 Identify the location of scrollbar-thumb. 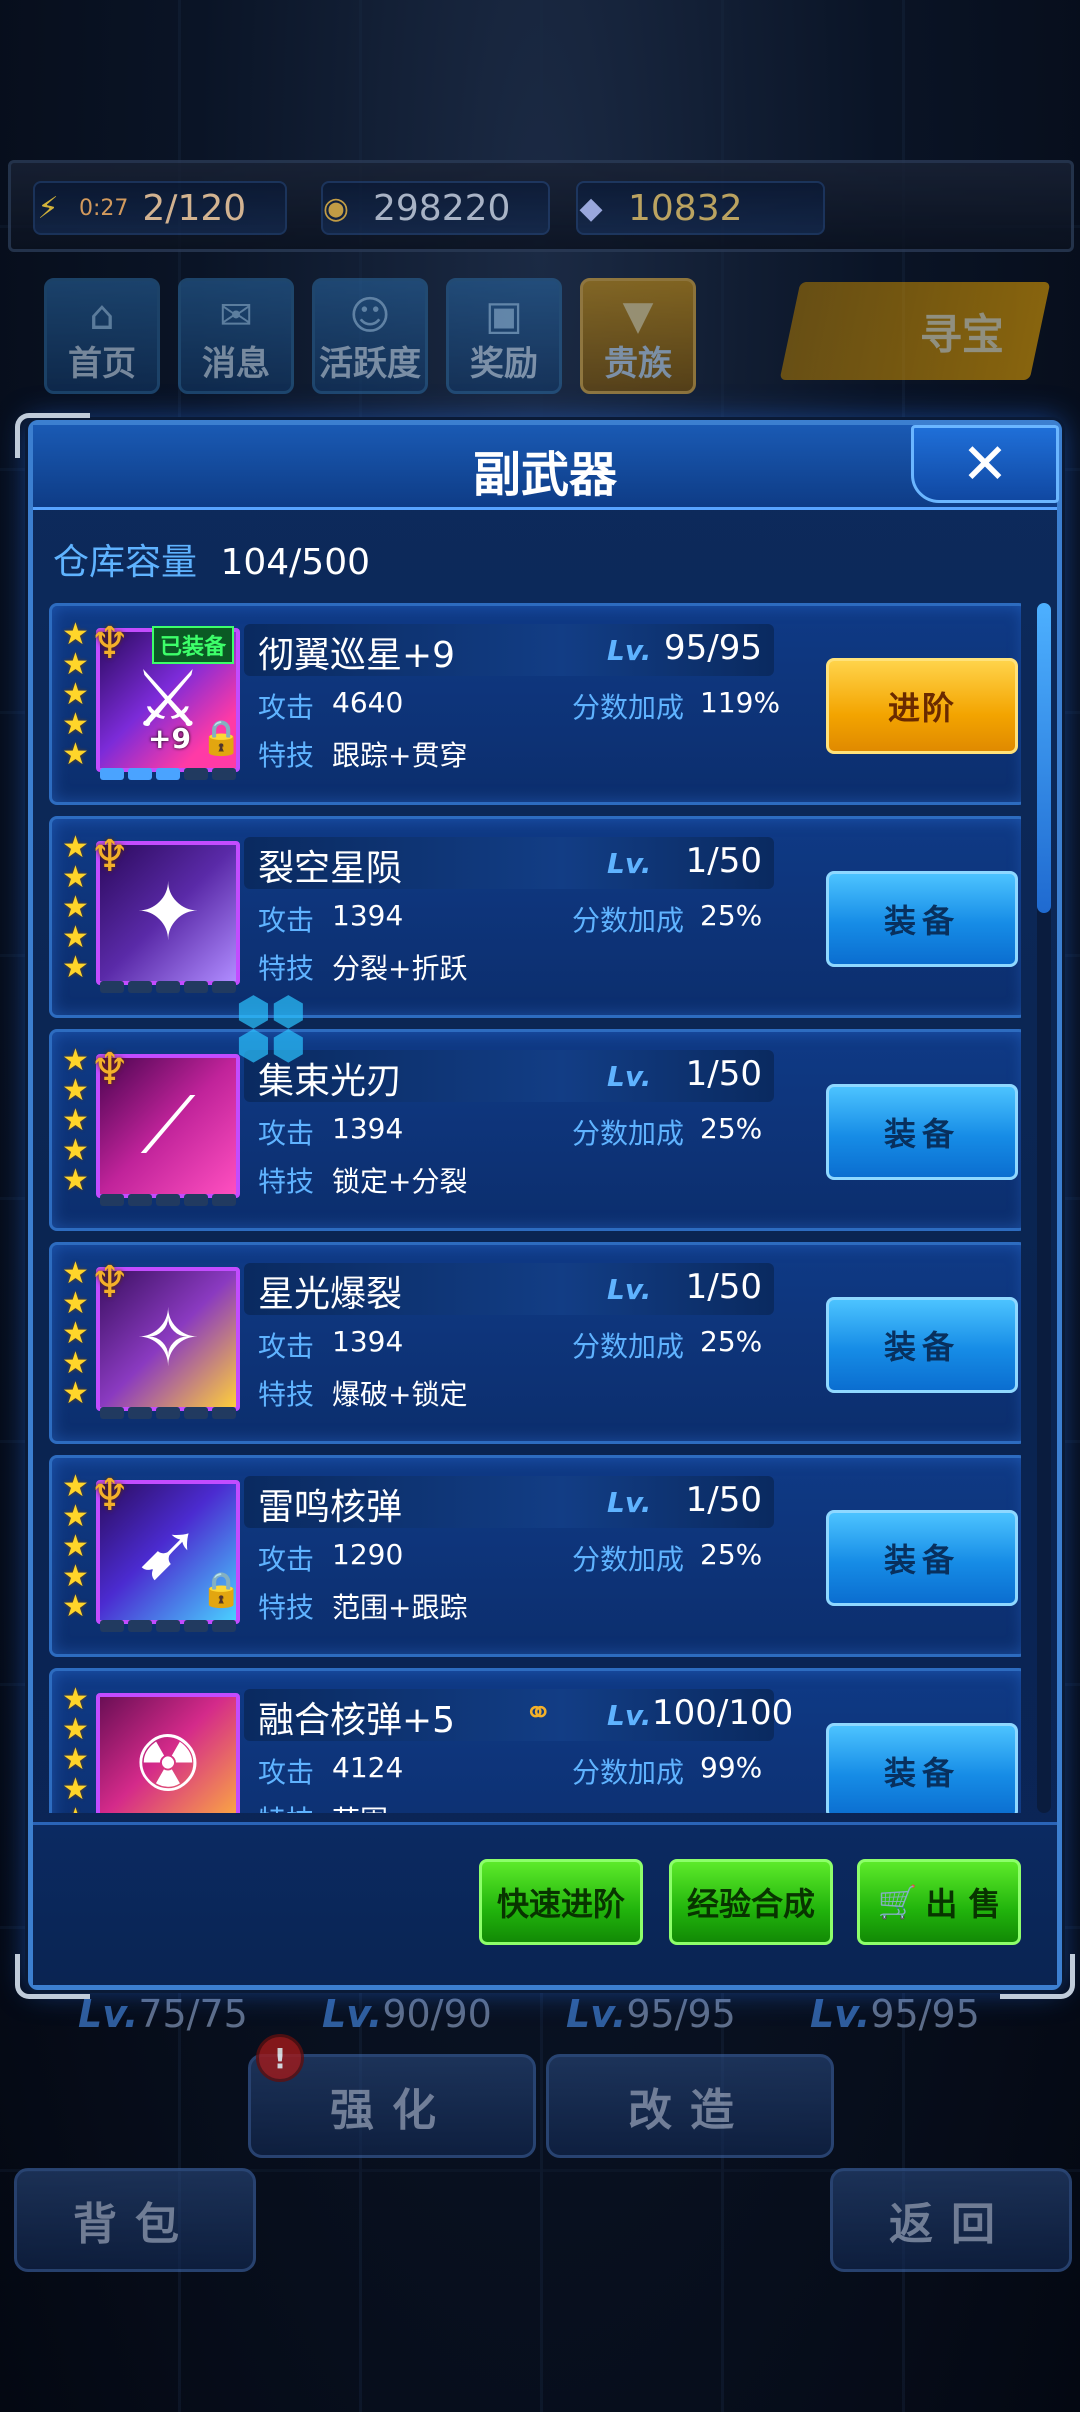
(1044, 758).